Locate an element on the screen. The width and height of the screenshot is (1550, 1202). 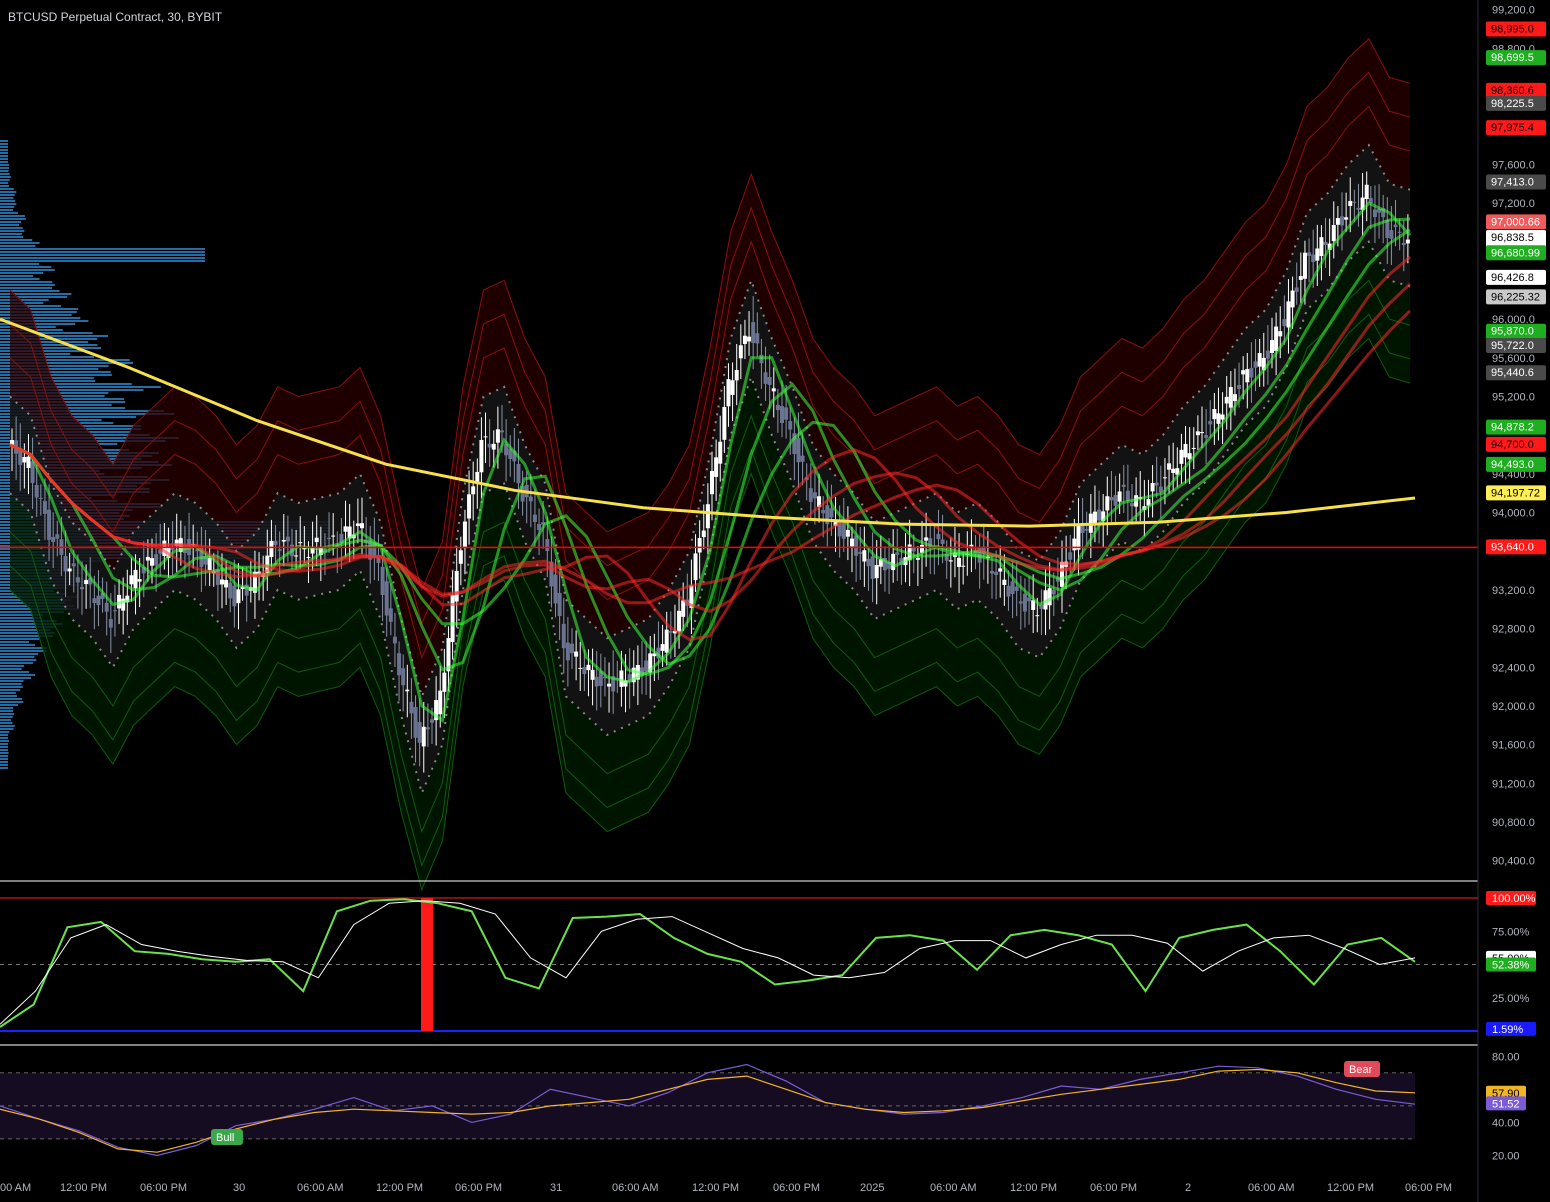
price-tick-label: 92,800.0 is located at coordinates (1513, 630).